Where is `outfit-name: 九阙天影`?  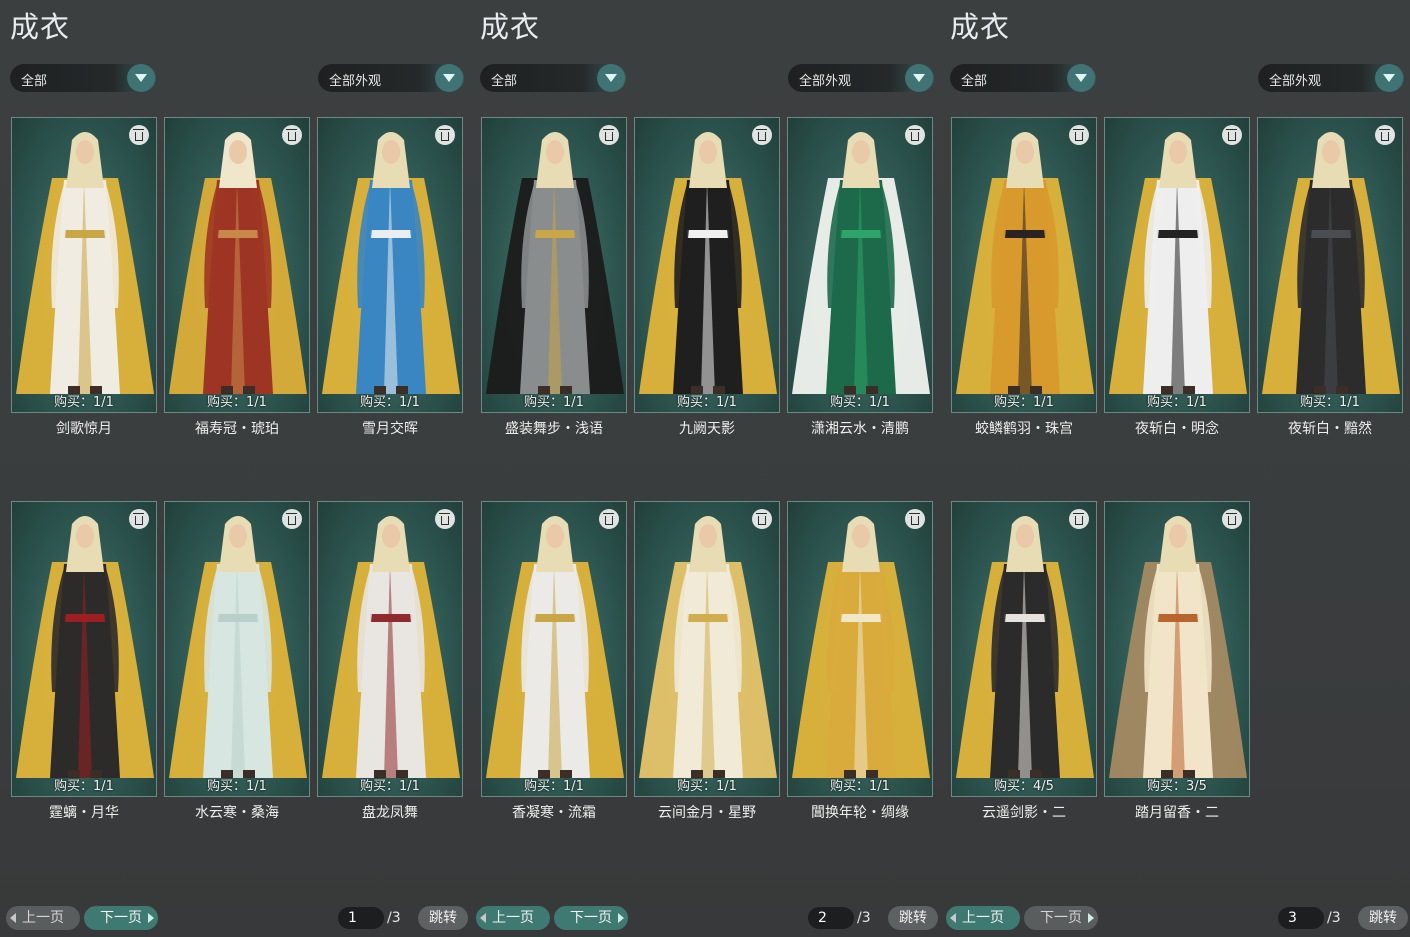
outfit-name: 九阙天影 is located at coordinates (707, 429).